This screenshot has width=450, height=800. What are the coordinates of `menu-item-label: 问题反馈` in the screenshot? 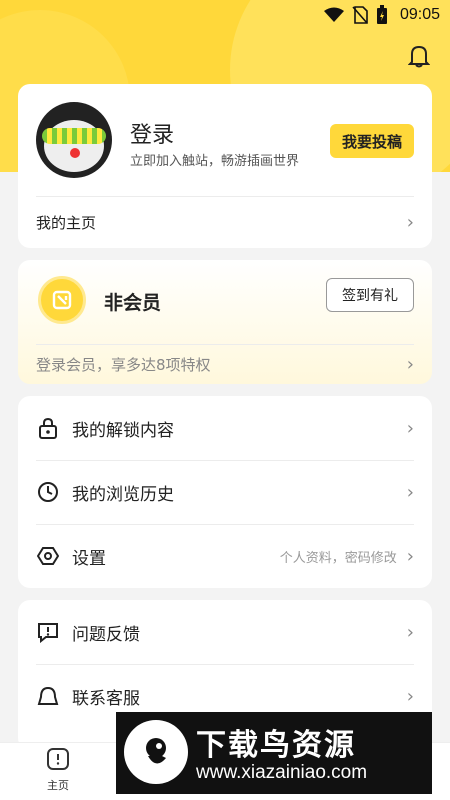 It's located at (106, 634).